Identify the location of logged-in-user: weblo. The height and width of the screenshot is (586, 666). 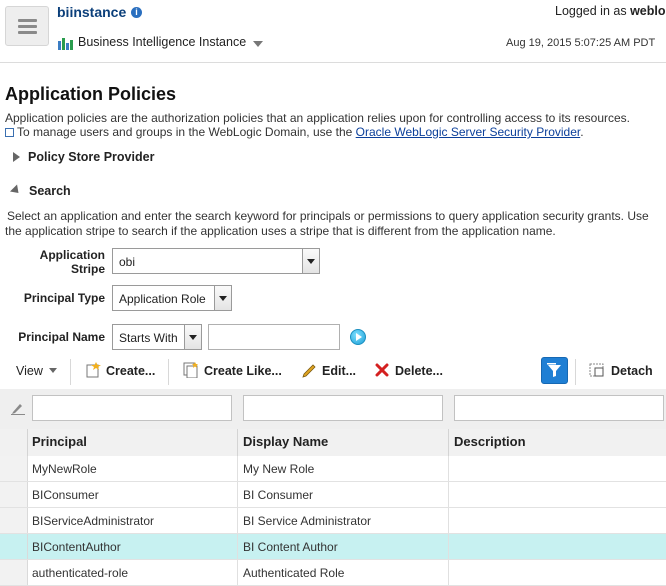
(647, 11).